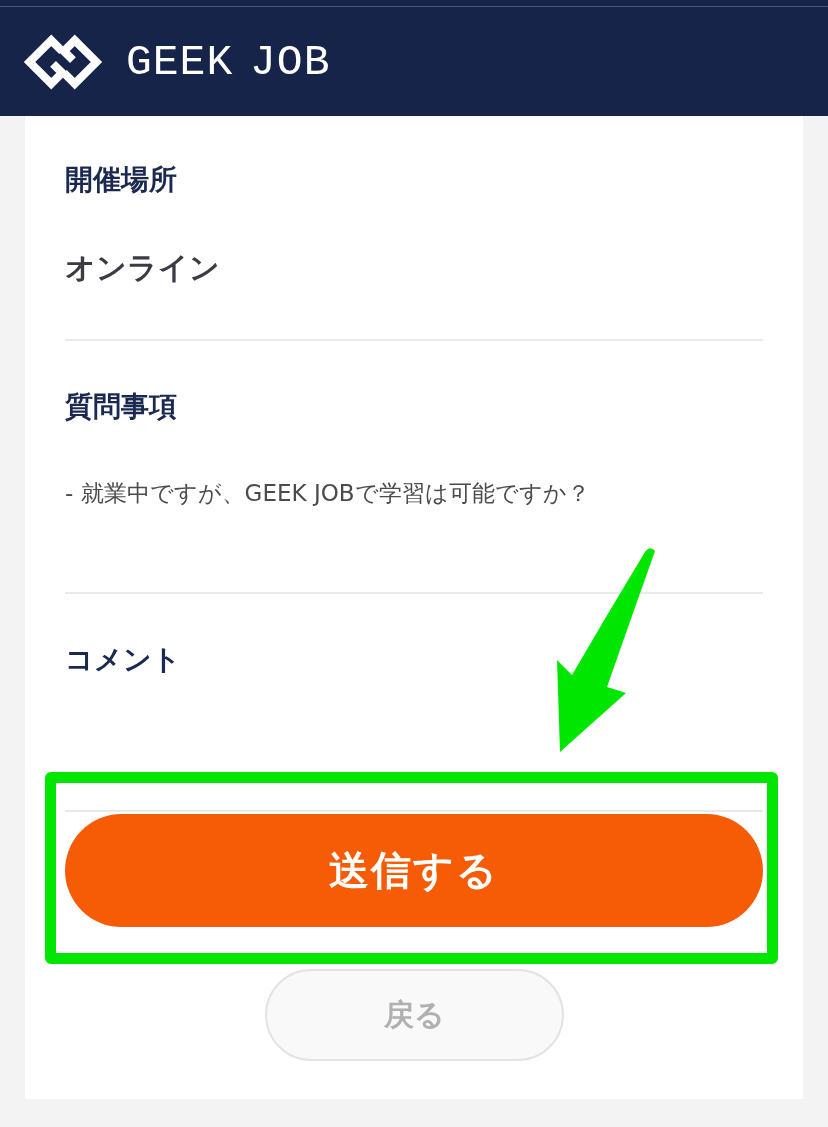 Image resolution: width=828 pixels, height=1127 pixels. I want to click on submit-button: 送信する, so click(414, 870).